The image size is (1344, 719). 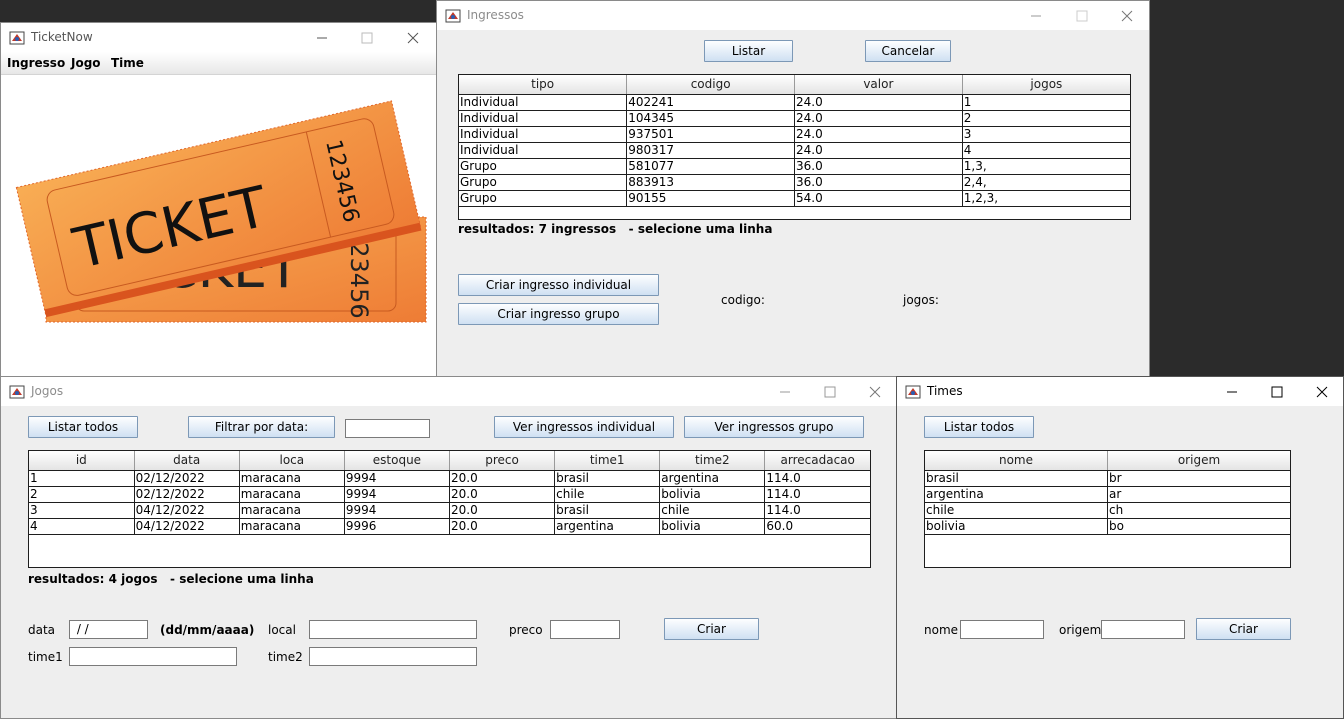 What do you see at coordinates (1143, 629) in the screenshot?
I see `origem-input` at bounding box center [1143, 629].